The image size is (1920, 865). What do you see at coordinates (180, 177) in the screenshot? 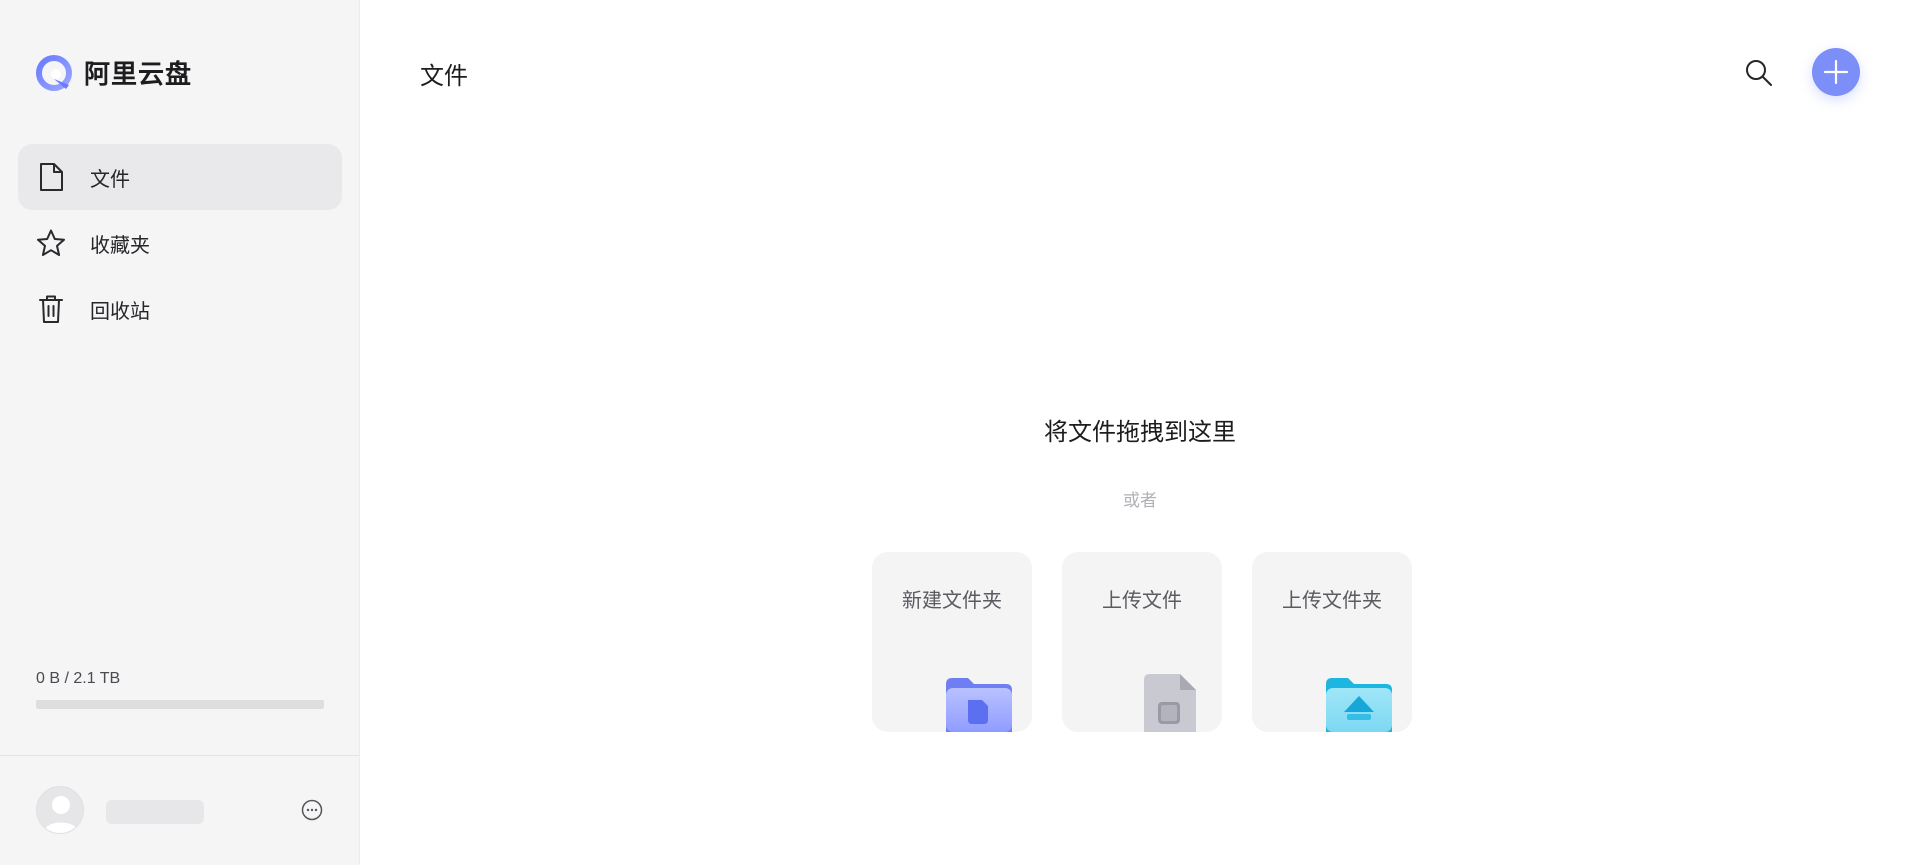
I see `sidebar-item-files: 文件` at bounding box center [180, 177].